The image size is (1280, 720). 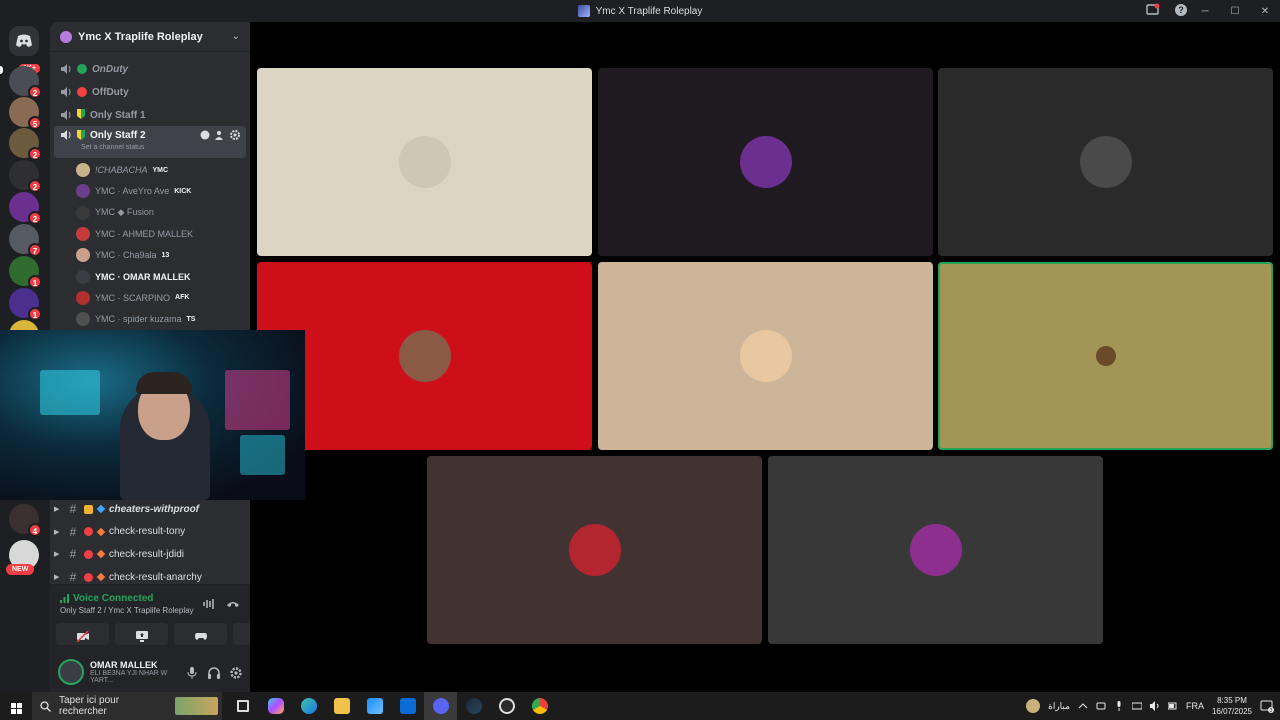 I want to click on chat-icon, so click(x=205, y=135).